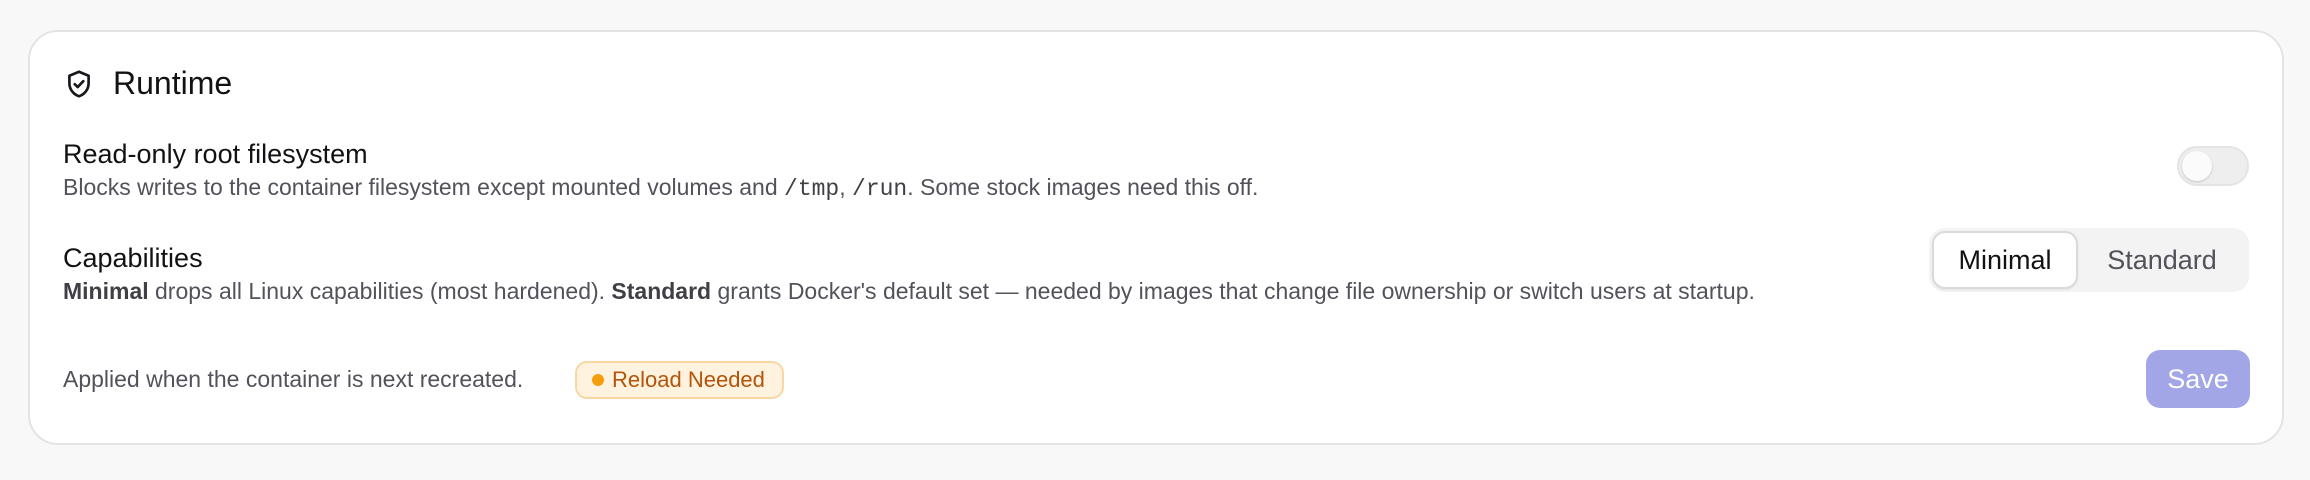  What do you see at coordinates (812, 189) in the screenshot?
I see `tmp-path: /tmp` at bounding box center [812, 189].